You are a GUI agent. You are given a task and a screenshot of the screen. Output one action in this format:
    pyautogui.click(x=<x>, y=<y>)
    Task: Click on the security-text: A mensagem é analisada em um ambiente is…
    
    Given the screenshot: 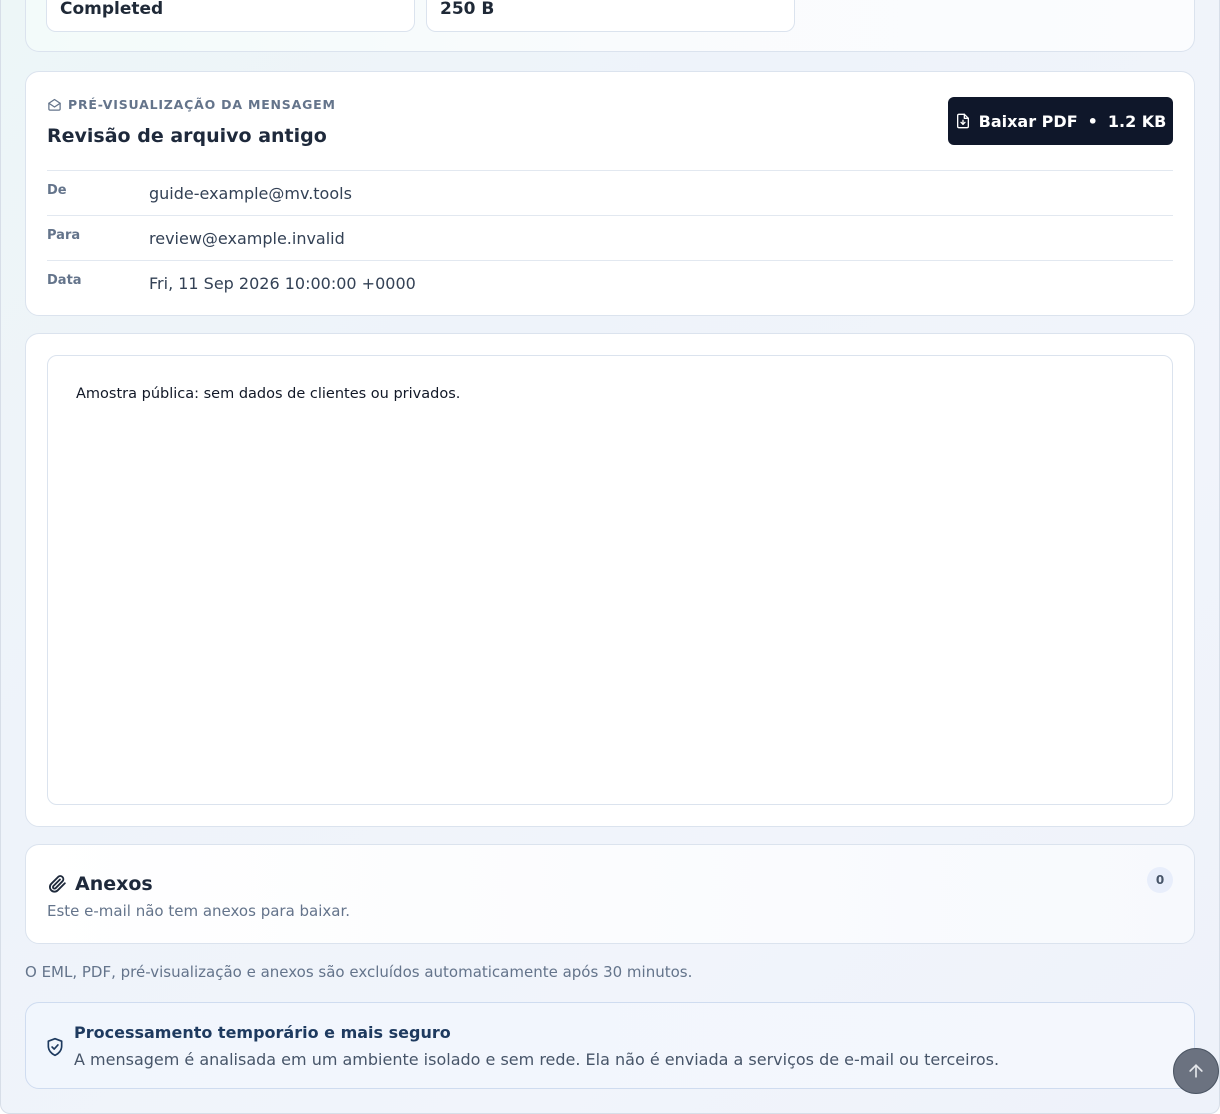 What is the action you would take?
    pyautogui.click(x=537, y=1059)
    